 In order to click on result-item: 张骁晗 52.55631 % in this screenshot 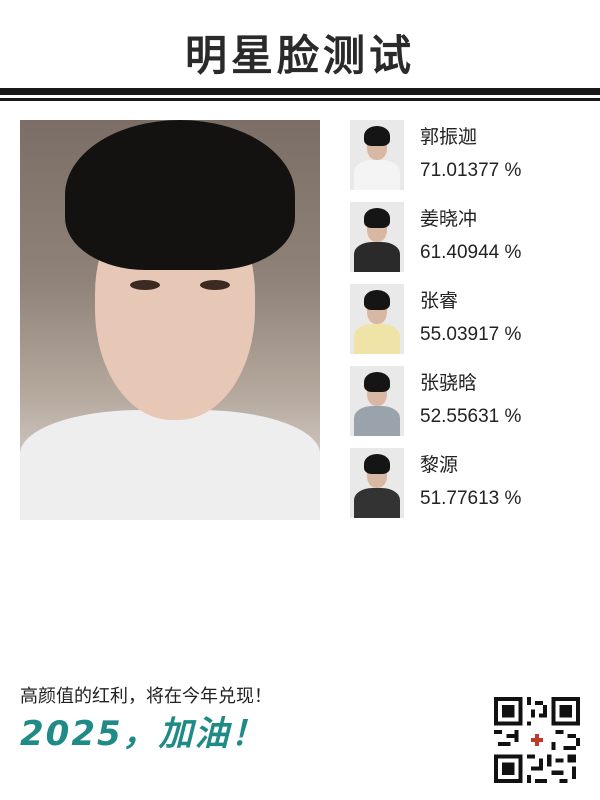, I will do `click(465, 407)`.